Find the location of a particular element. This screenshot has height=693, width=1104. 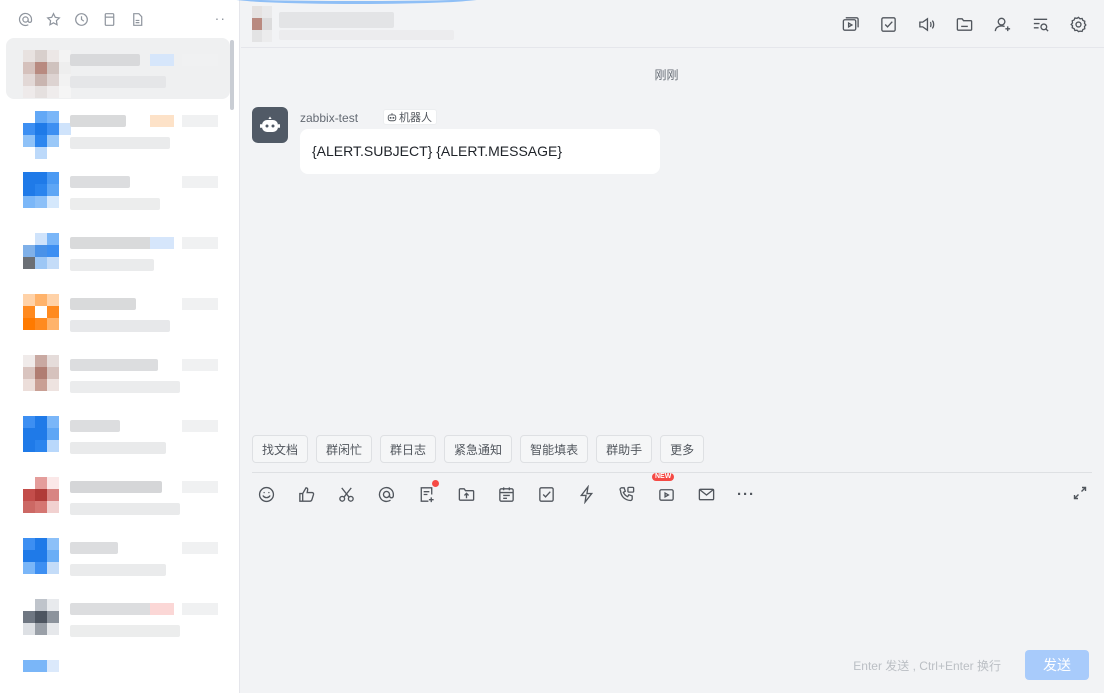

settings-gear-icon is located at coordinates (1078, 24).